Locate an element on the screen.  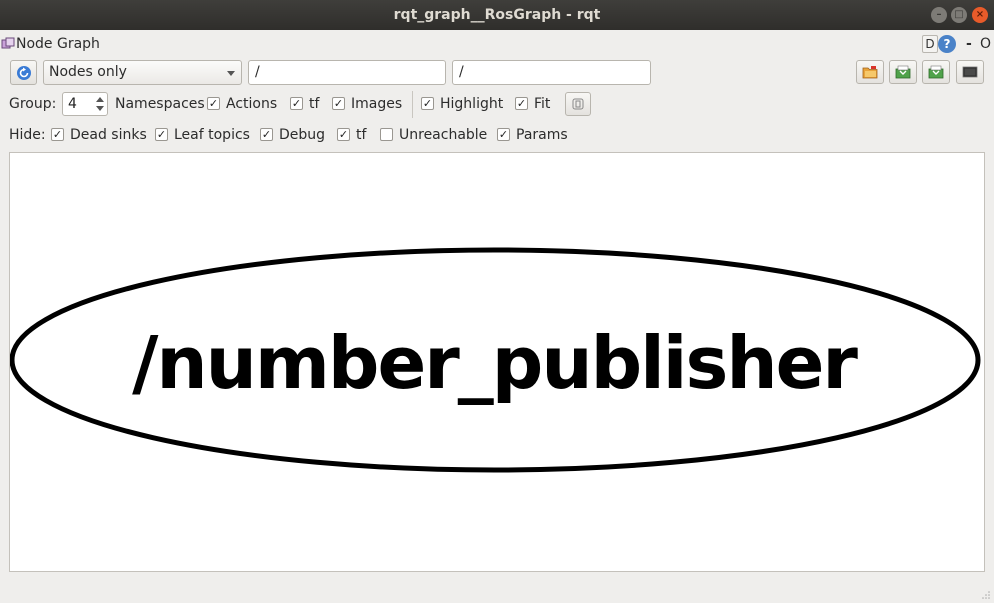
dead-sinks-label: Dead sinks is located at coordinates (108, 135).